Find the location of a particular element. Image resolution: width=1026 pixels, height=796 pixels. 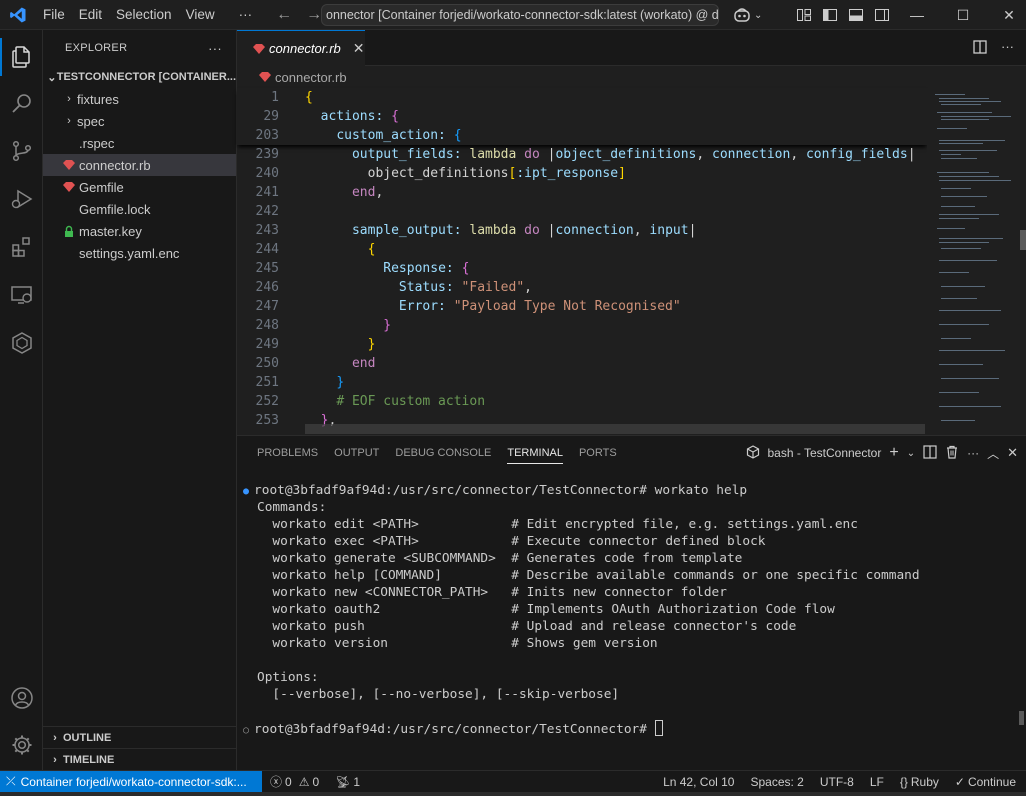

tree-item-label: Gemfile is located at coordinates (101, 187).